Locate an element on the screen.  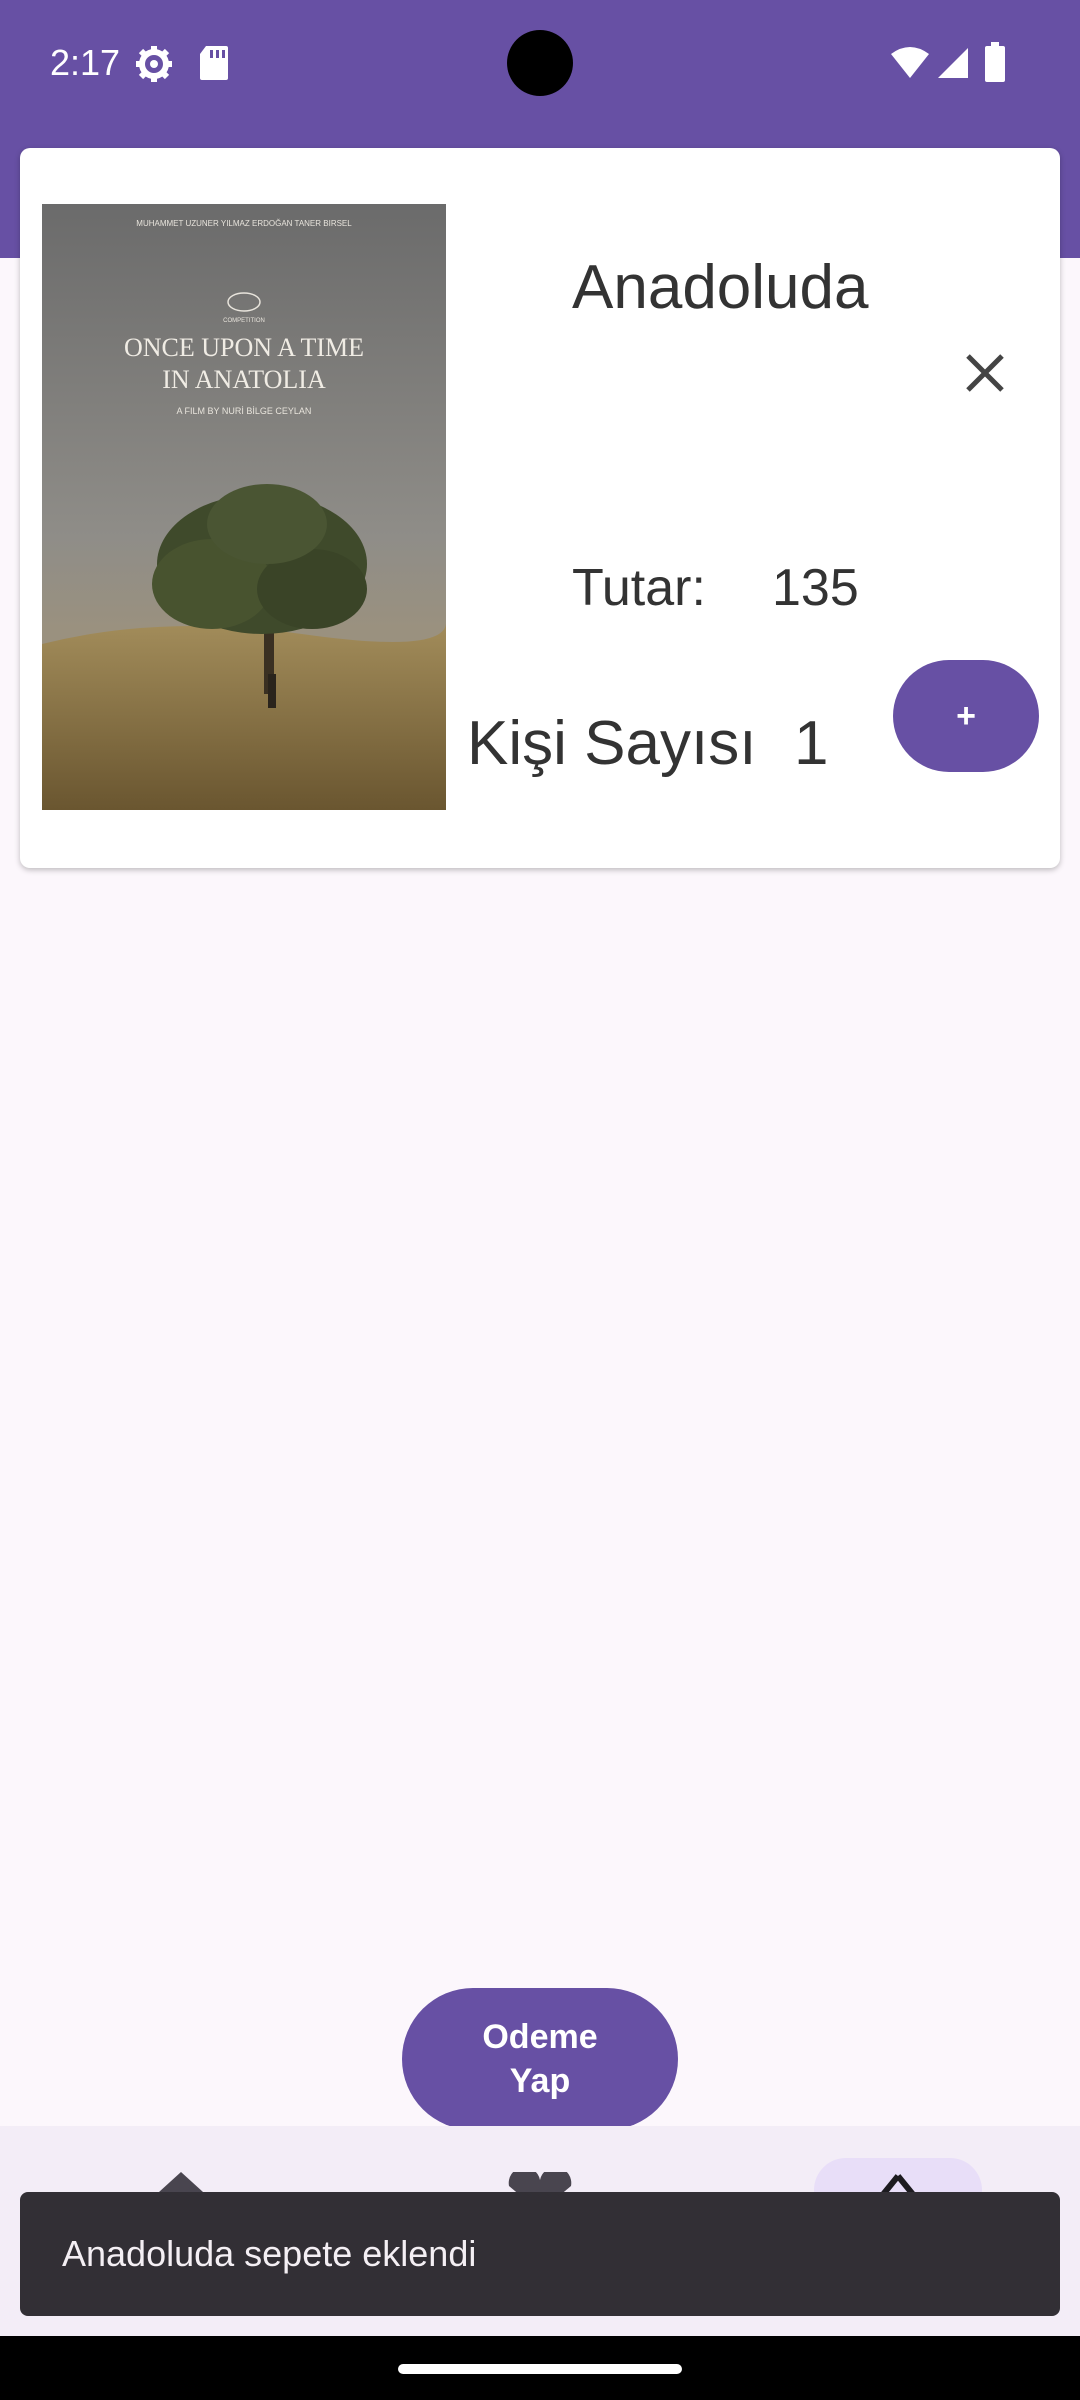
gesture-handle is located at coordinates (540, 2369).